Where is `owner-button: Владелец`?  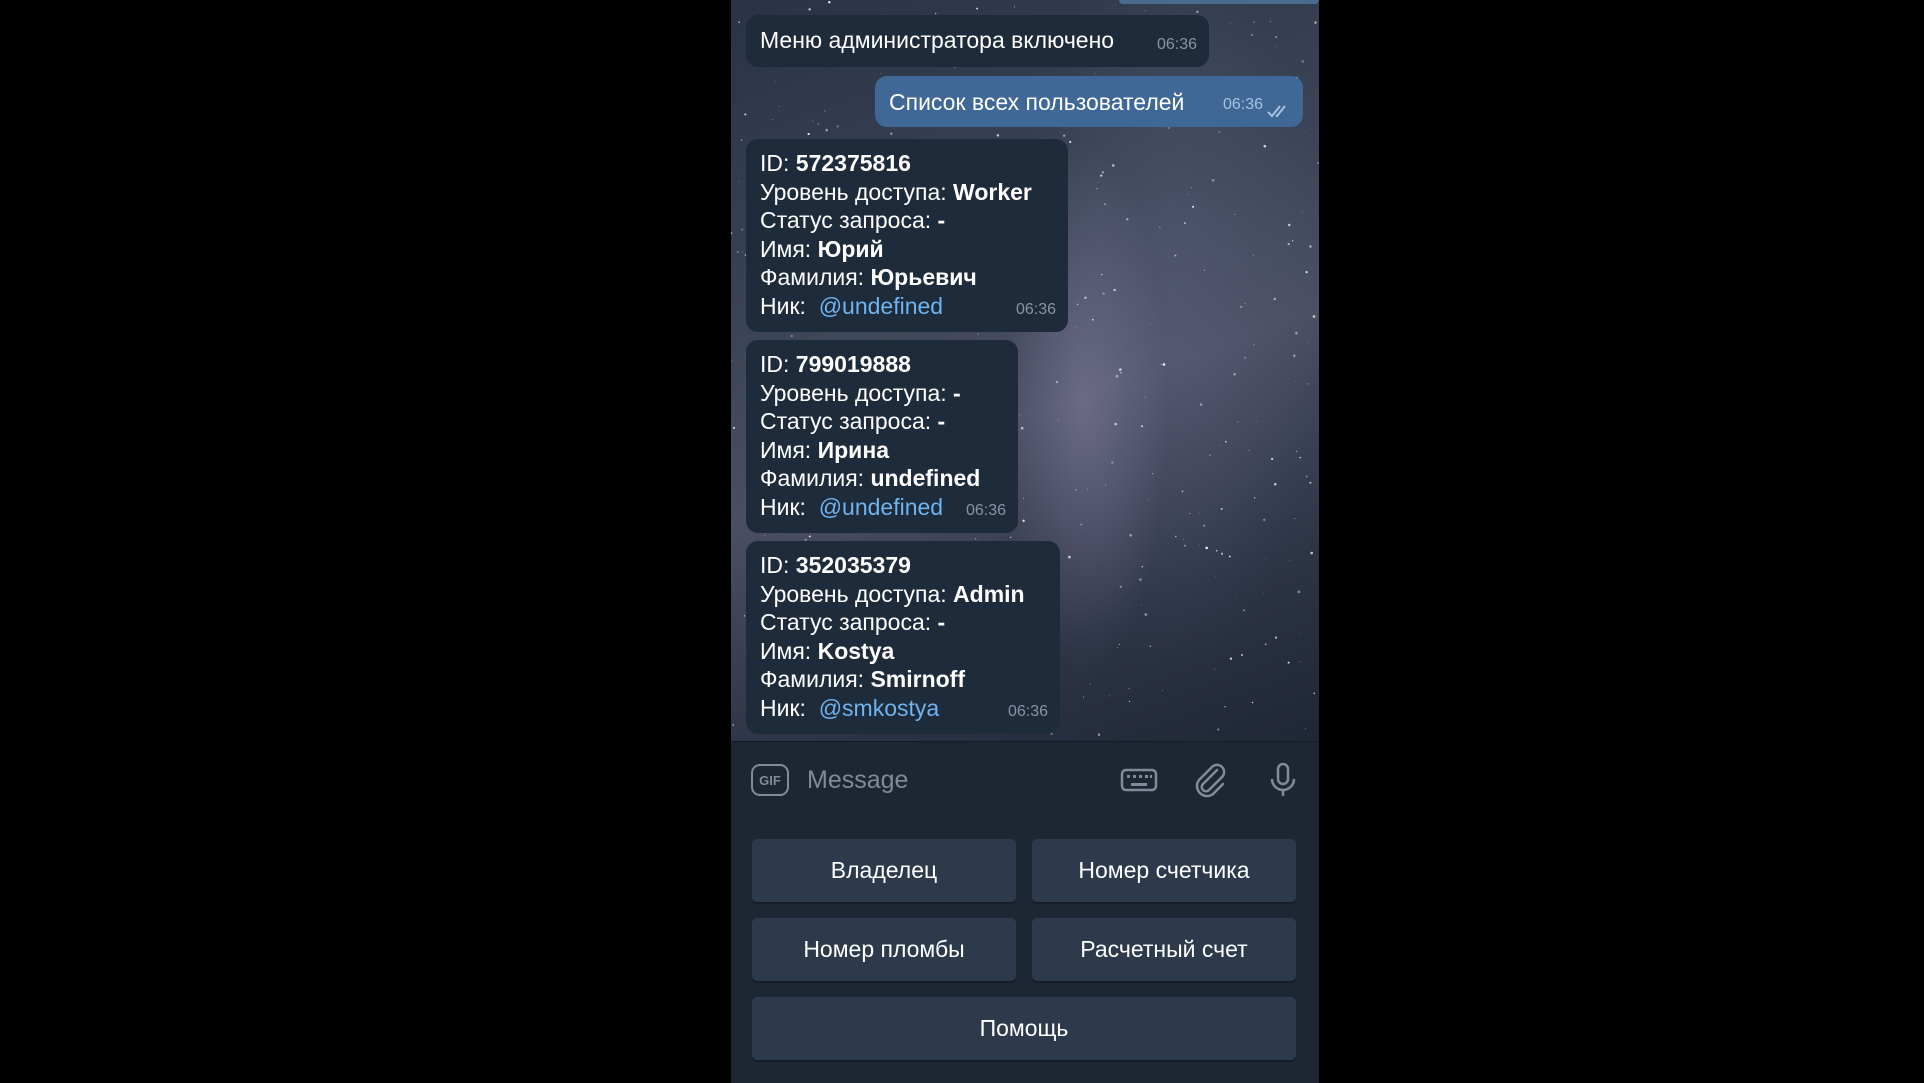 owner-button: Владелец is located at coordinates (884, 870).